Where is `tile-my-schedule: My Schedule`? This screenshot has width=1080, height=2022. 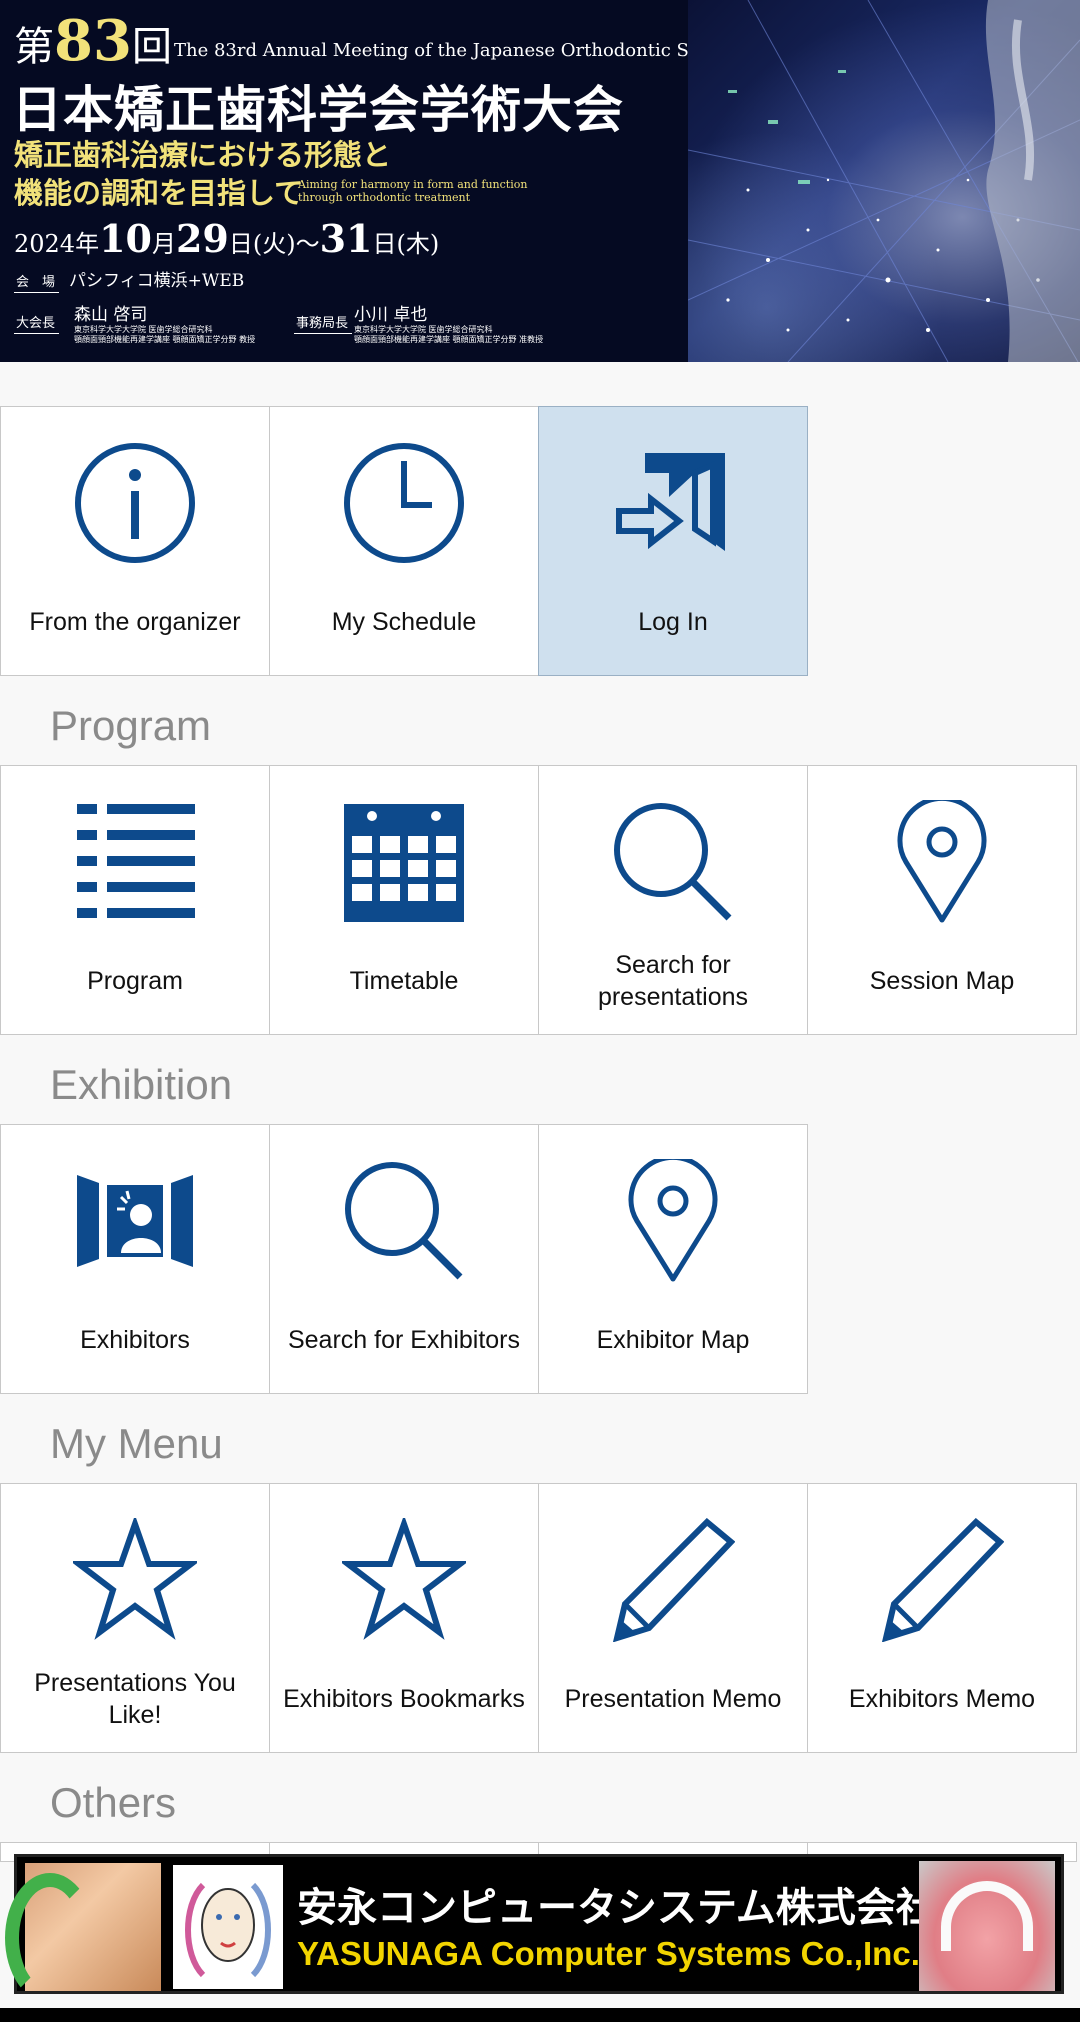 tile-my-schedule: My Schedule is located at coordinates (404, 541).